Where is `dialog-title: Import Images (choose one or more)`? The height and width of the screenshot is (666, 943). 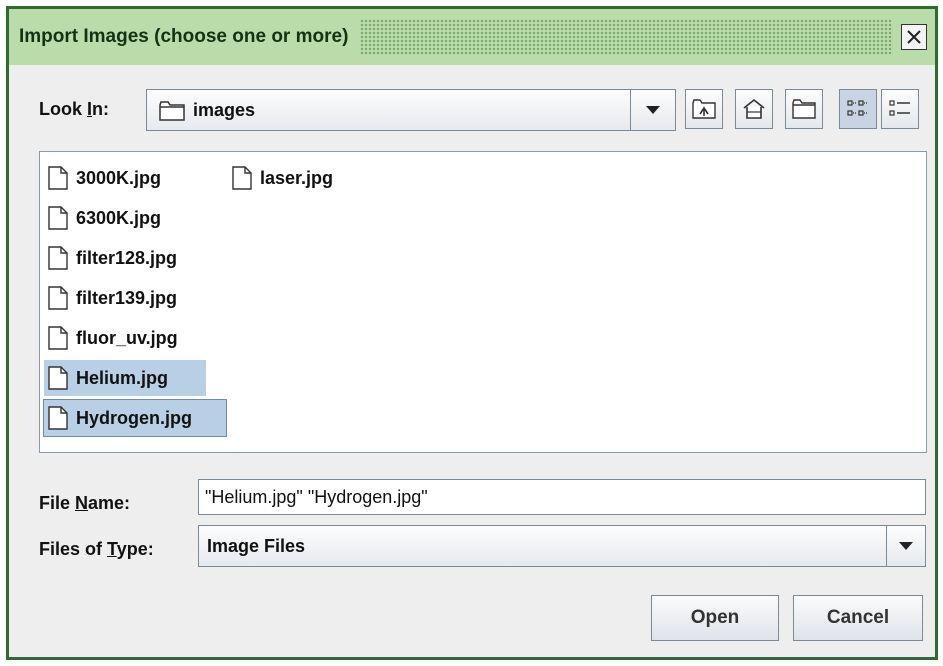 dialog-title: Import Images (choose one or more) is located at coordinates (184, 36).